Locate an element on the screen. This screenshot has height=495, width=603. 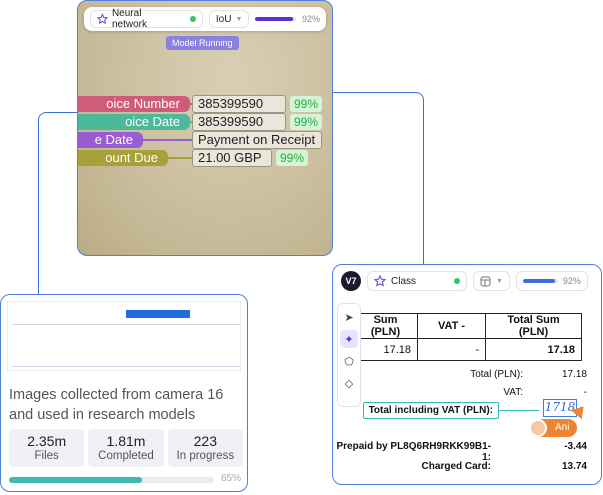
summary-row: Charged Card: 13.74 is located at coordinates (464, 468).